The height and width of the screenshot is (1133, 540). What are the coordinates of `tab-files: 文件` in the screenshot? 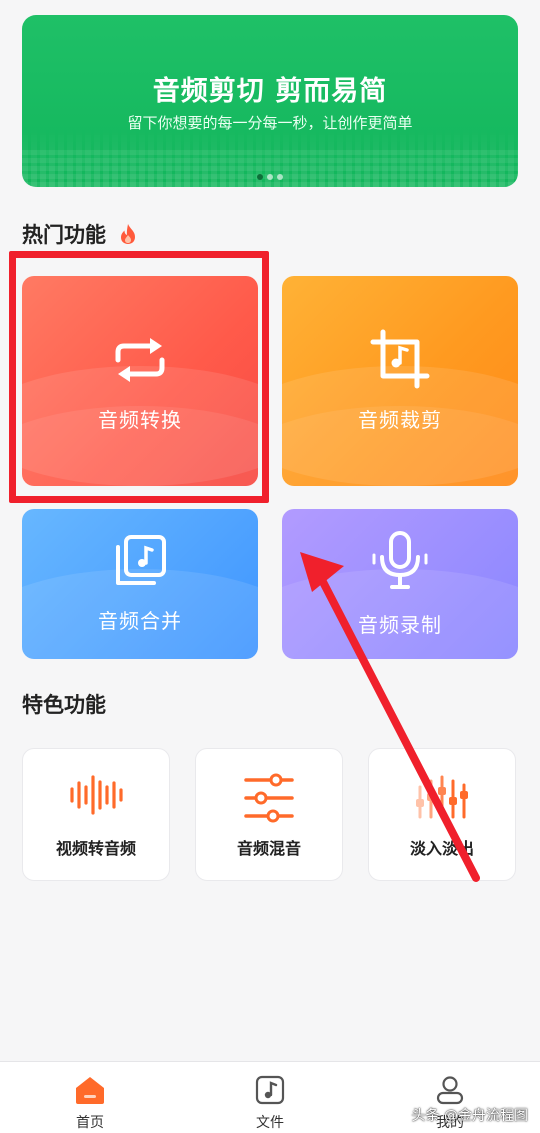 It's located at (270, 1097).